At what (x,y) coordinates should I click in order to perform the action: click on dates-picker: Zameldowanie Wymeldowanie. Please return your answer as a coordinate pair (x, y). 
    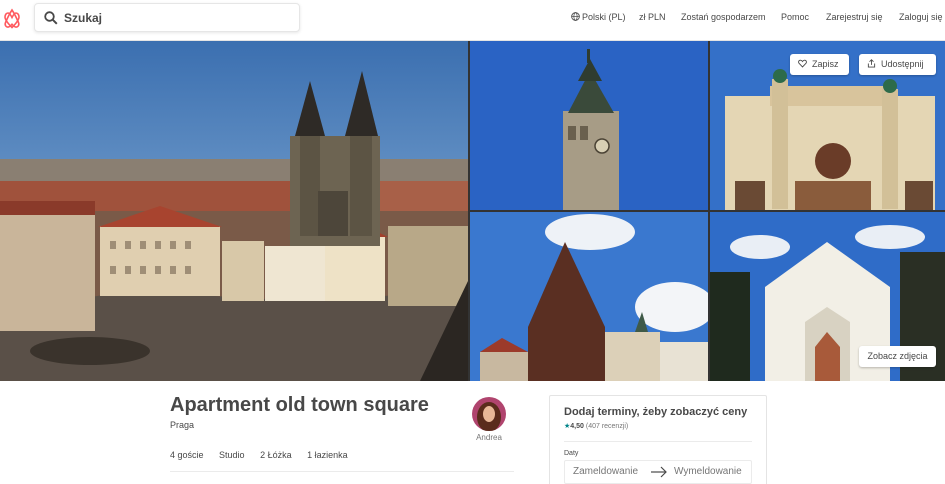
    Looking at the image, I should click on (658, 472).